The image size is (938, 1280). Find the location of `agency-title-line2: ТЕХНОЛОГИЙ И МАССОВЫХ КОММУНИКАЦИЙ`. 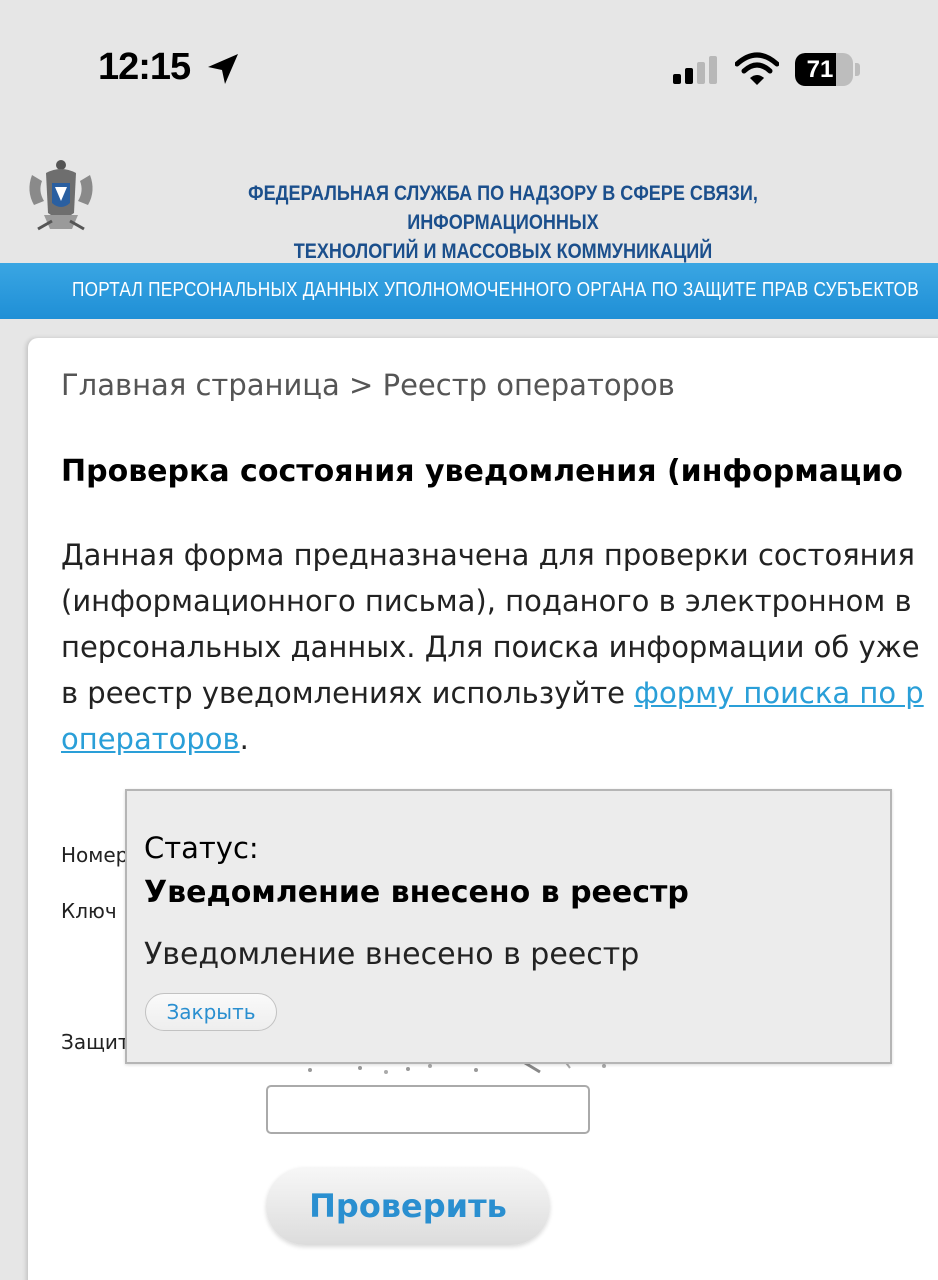

agency-title-line2: ТЕХНОЛОГИЙ И МАССОВЫХ КОММУНИКАЦИЙ is located at coordinates (503, 251).